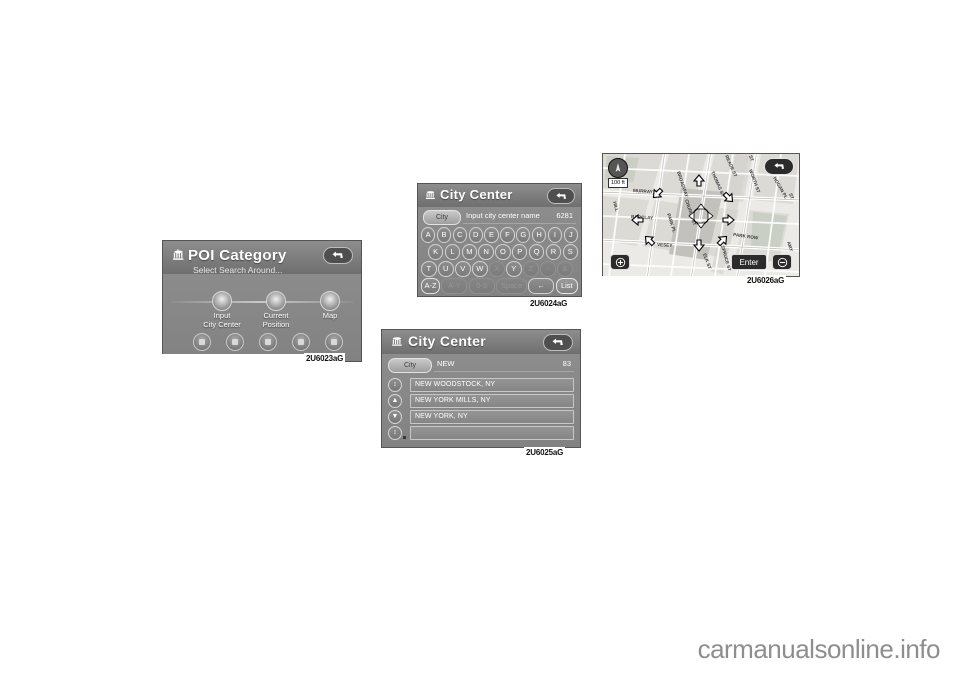  What do you see at coordinates (436, 252) in the screenshot?
I see `key-k: K` at bounding box center [436, 252].